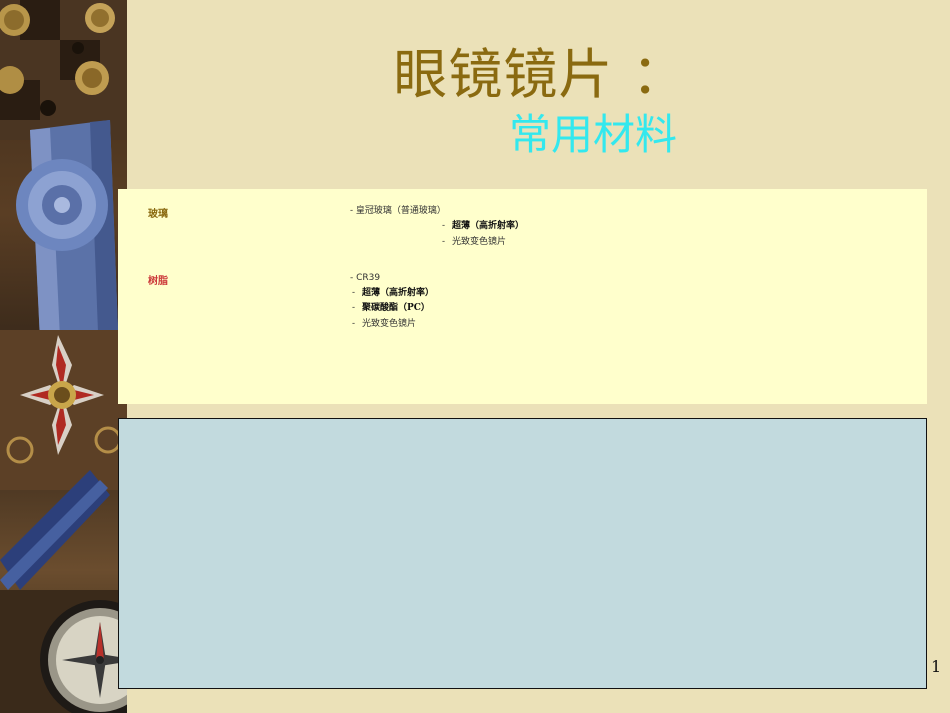 This screenshot has width=950, height=713. Describe the element at coordinates (479, 242) in the screenshot. I see `glass-item-photochromic-text: 光致变色镜片` at that location.